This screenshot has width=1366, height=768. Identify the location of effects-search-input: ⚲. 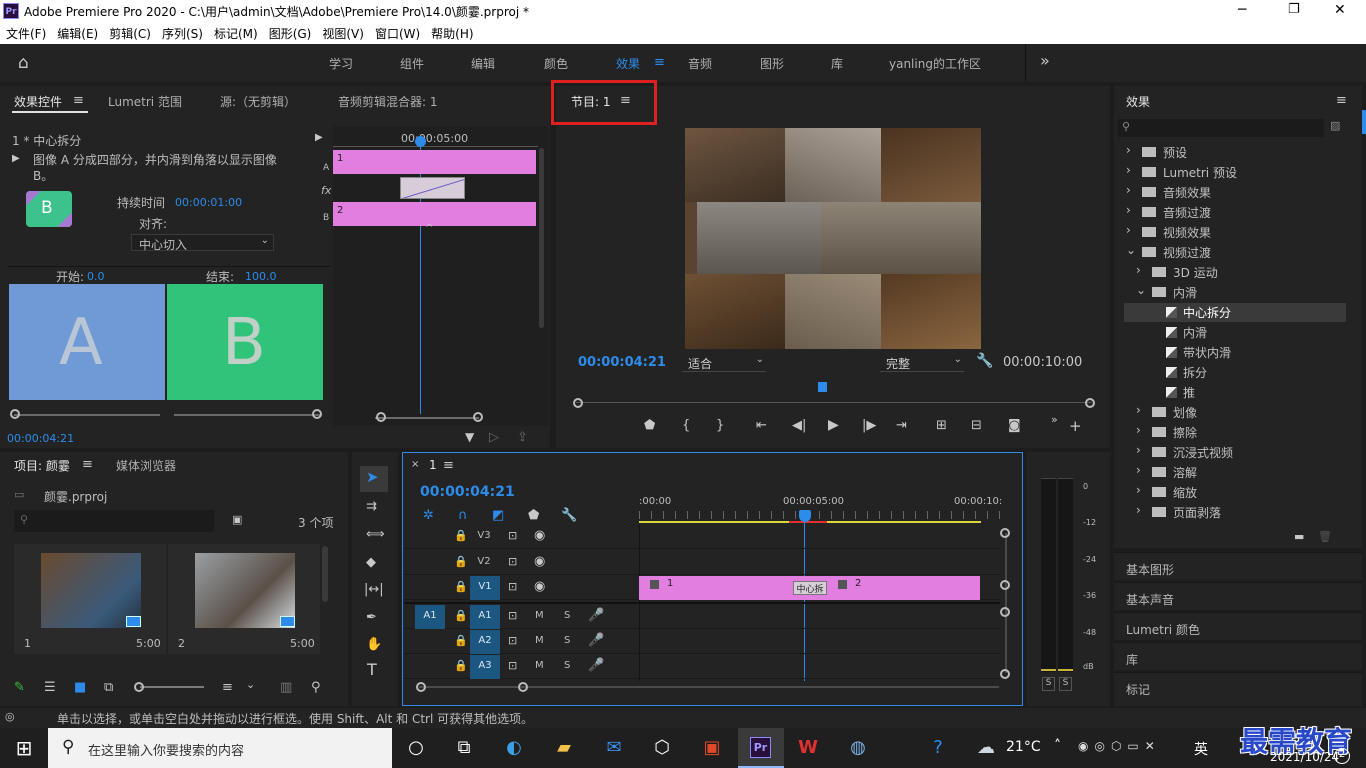
(1221, 128).